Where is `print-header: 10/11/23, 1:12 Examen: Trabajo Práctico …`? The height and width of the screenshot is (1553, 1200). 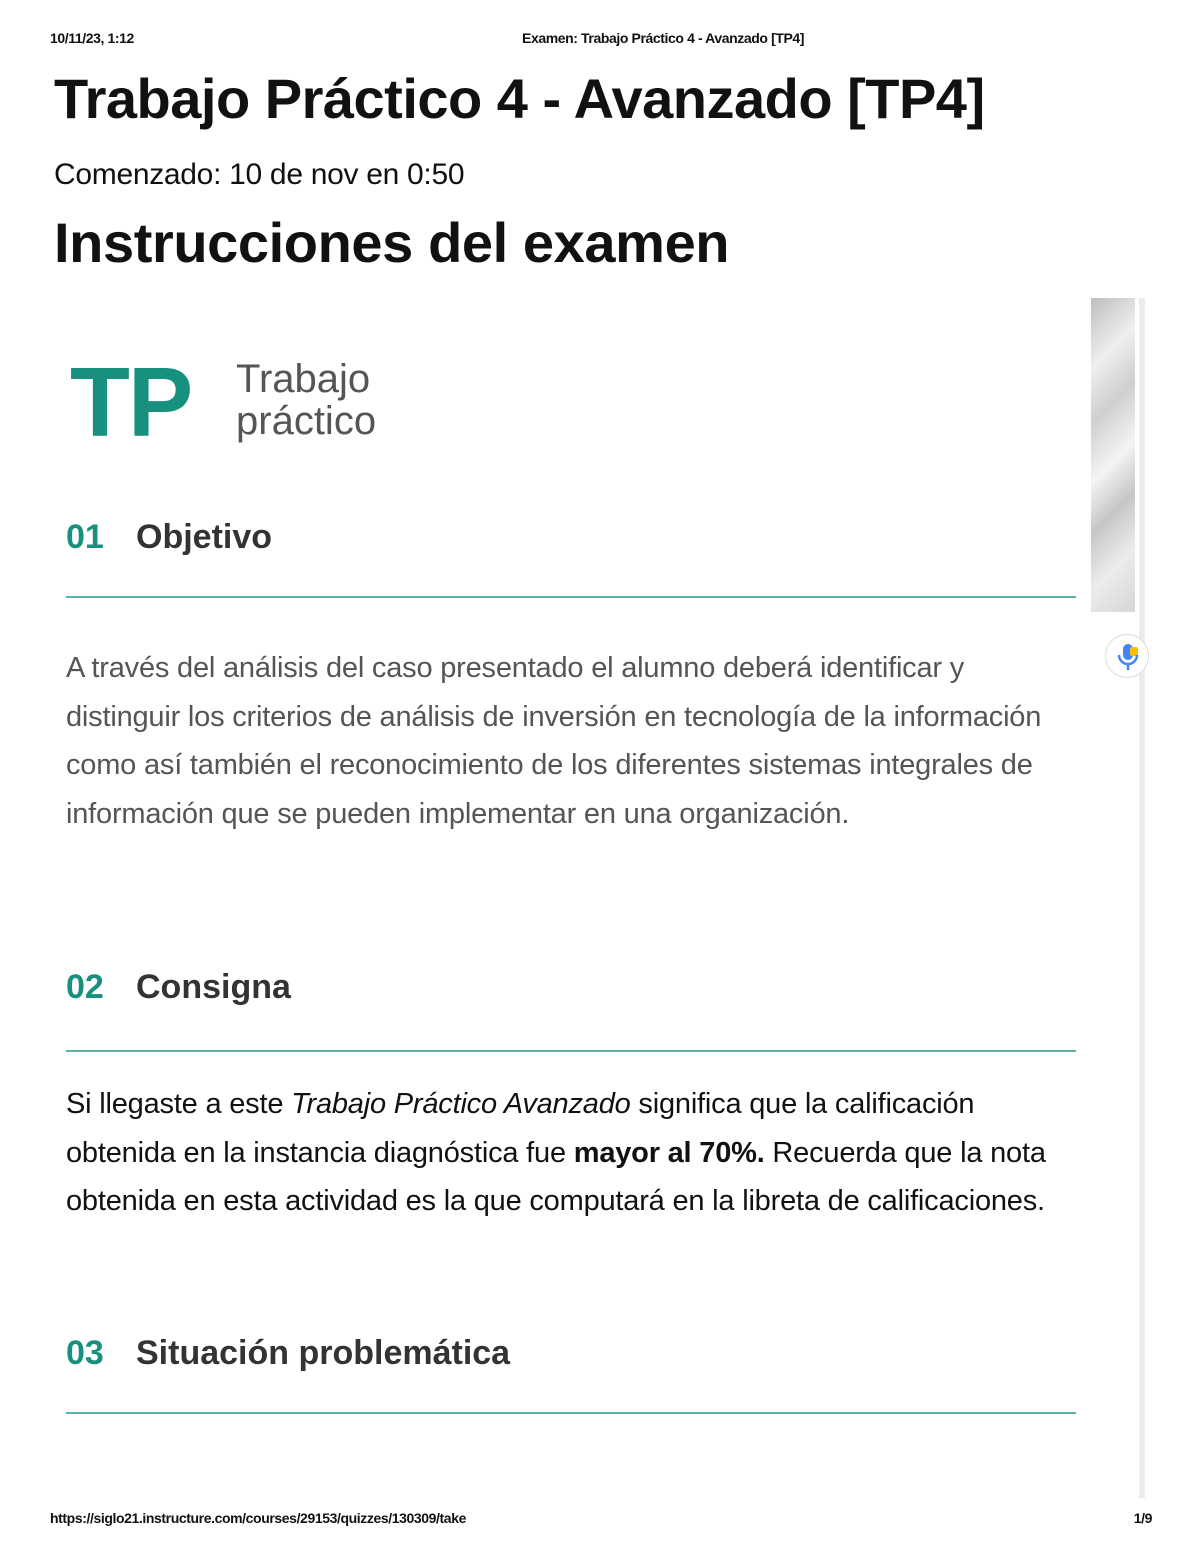 print-header: 10/11/23, 1:12 Examen: Trabajo Práctico … is located at coordinates (601, 40).